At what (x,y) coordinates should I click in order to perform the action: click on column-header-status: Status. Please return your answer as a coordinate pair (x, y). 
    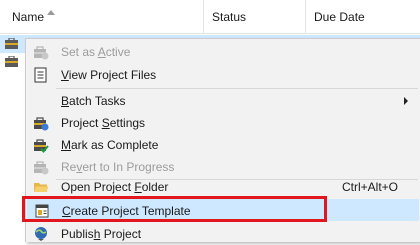
    Looking at the image, I should click on (254, 16).